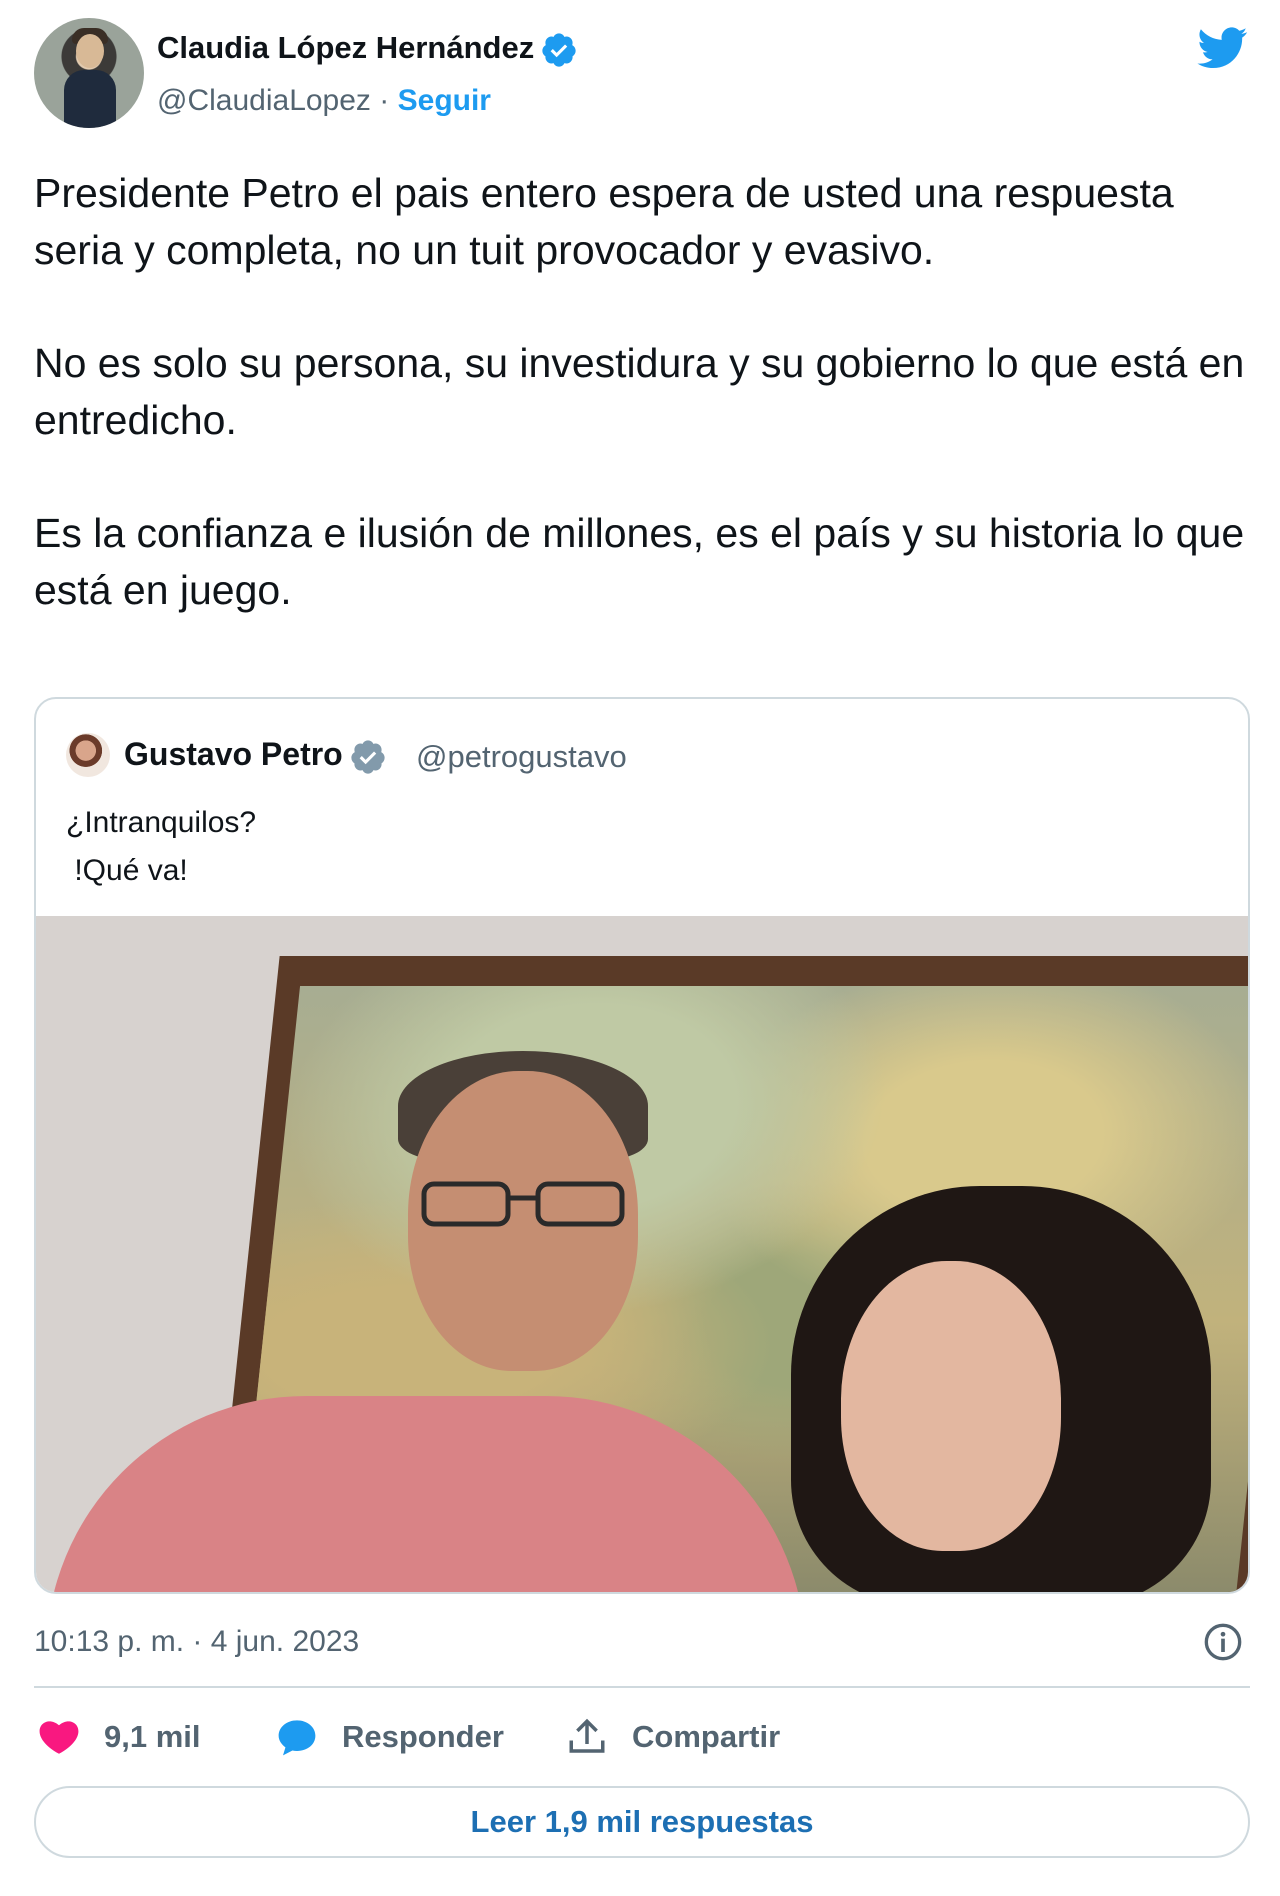 Image resolution: width=1280 pixels, height=1896 pixels. Describe the element at coordinates (444, 100) in the screenshot. I see `follow-link: Seguir` at that location.